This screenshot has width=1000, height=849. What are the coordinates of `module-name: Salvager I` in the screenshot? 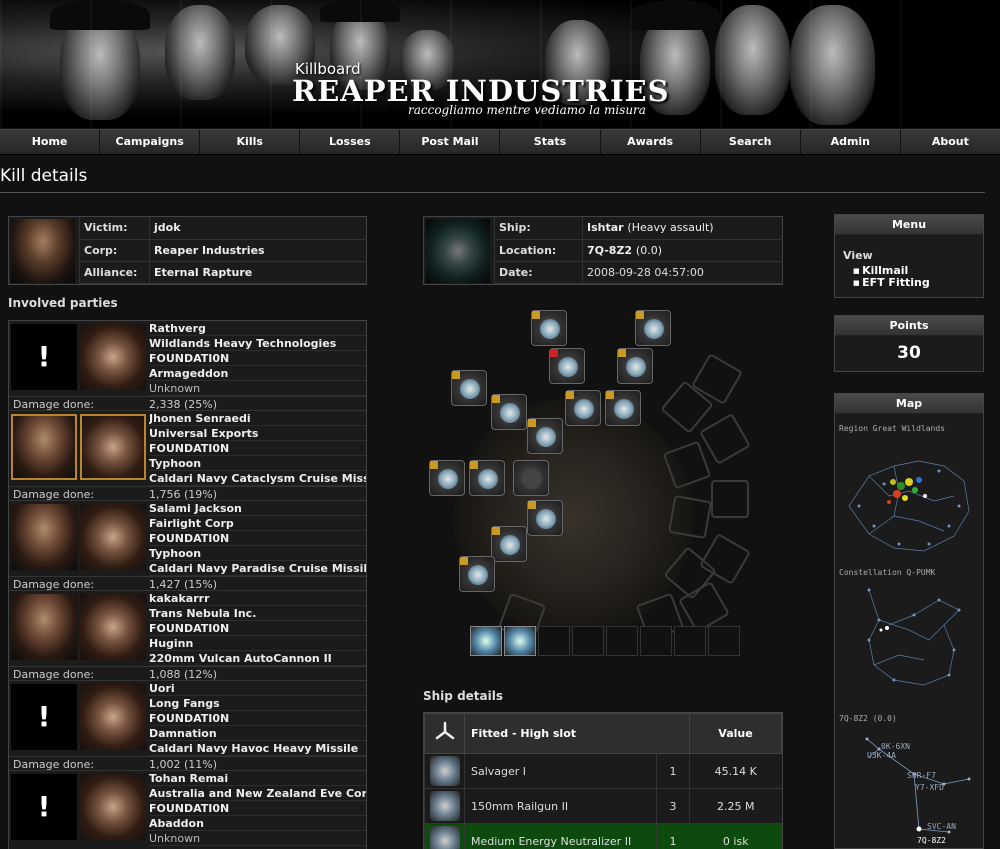 It's located at (560, 771).